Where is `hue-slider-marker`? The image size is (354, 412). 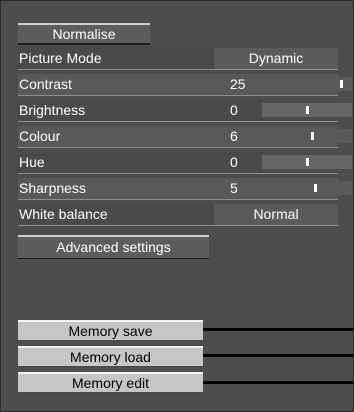 hue-slider-marker is located at coordinates (307, 162).